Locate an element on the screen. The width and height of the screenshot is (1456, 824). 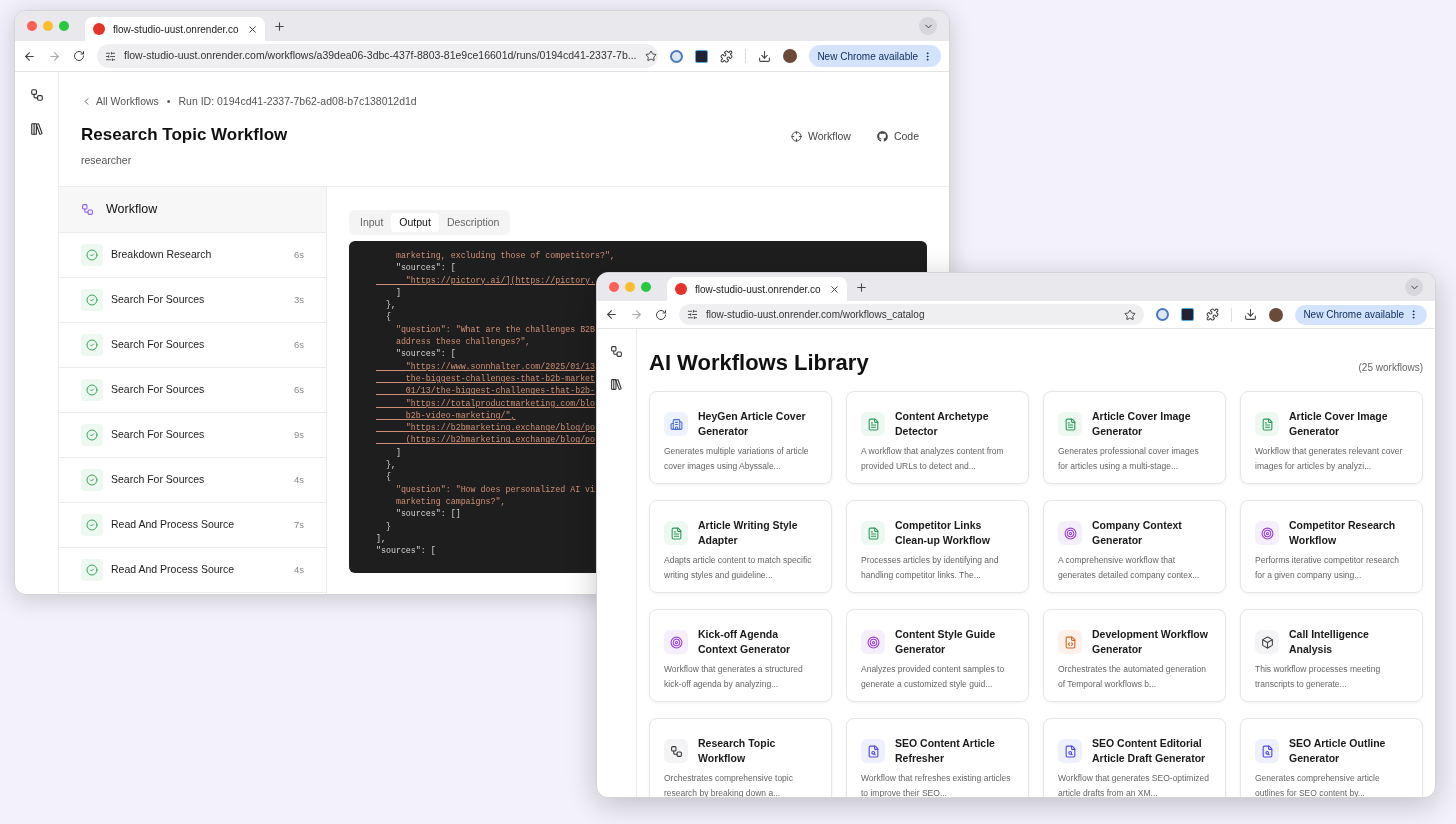
code-line: } is located at coordinates (387, 526).